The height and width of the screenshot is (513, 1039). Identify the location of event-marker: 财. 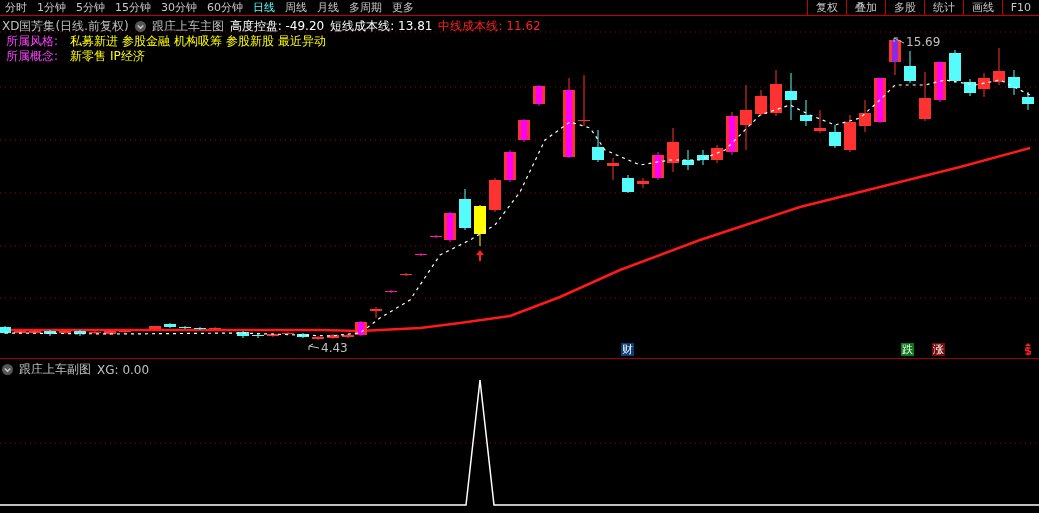
(627, 349).